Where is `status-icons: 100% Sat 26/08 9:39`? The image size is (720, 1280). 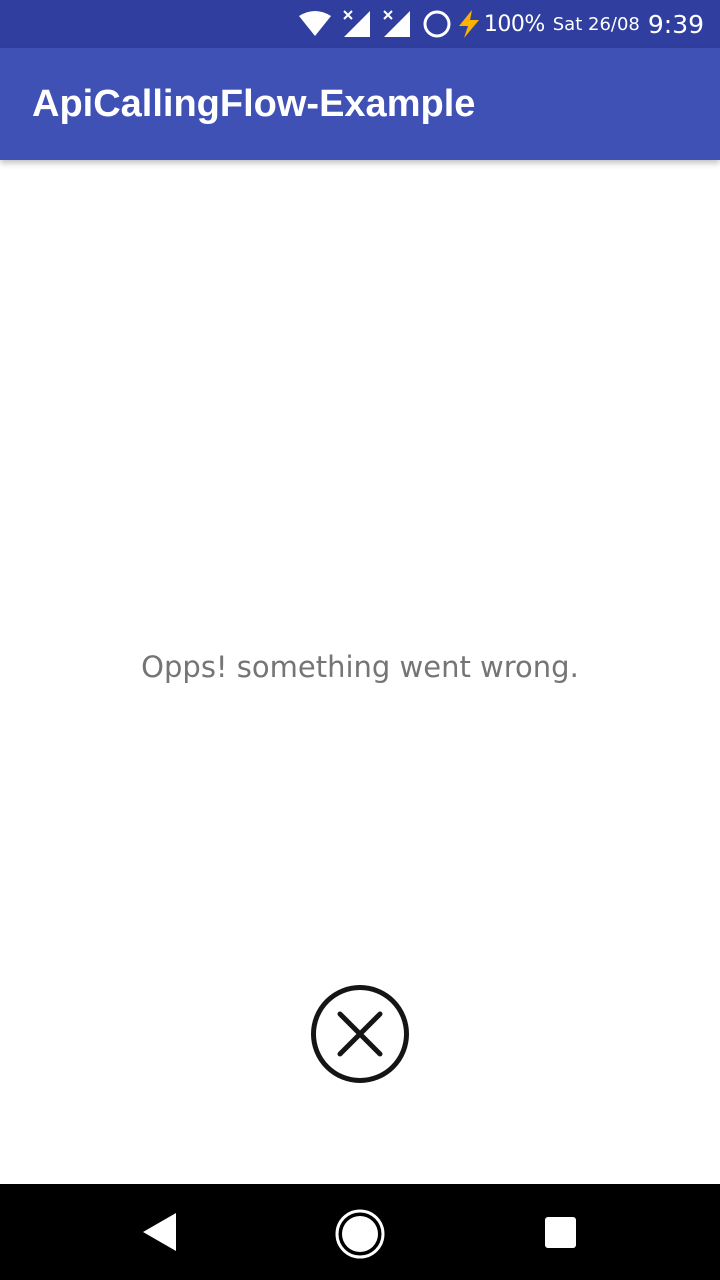
status-icons: 100% Sat 26/08 9:39 is located at coordinates (501, 24).